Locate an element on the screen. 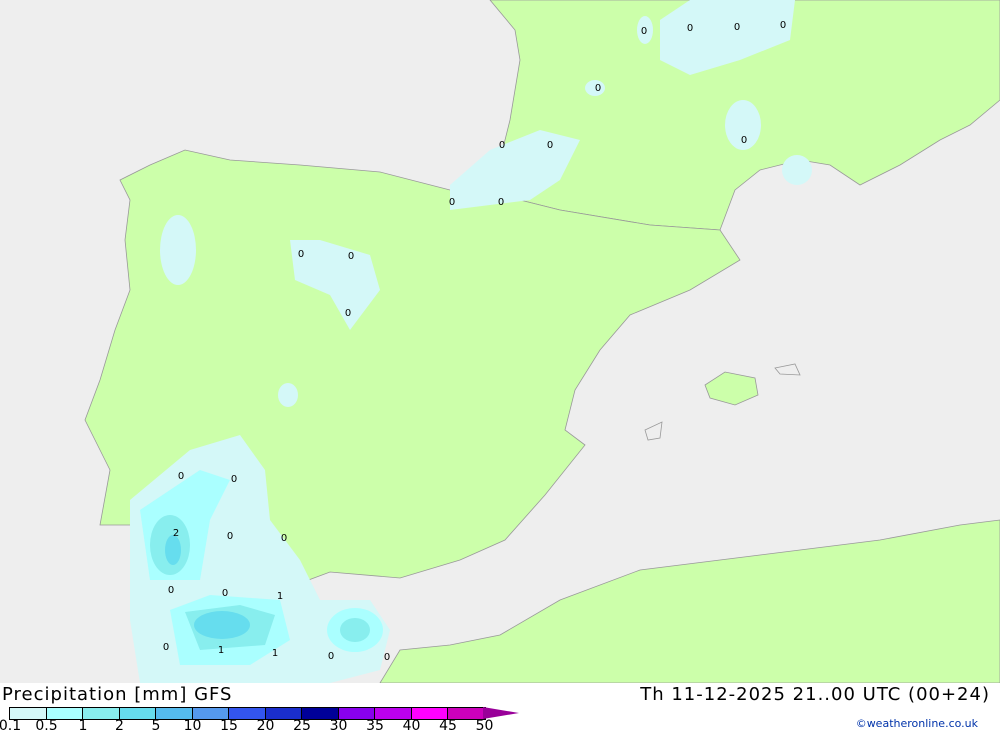 This screenshot has height=734, width=1000. legend-tick: 25 is located at coordinates (302, 726).